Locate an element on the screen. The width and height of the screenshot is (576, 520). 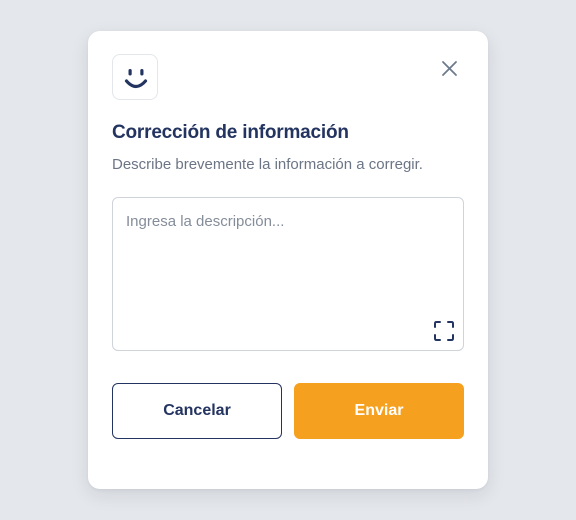
send-button: Enviar is located at coordinates (379, 411).